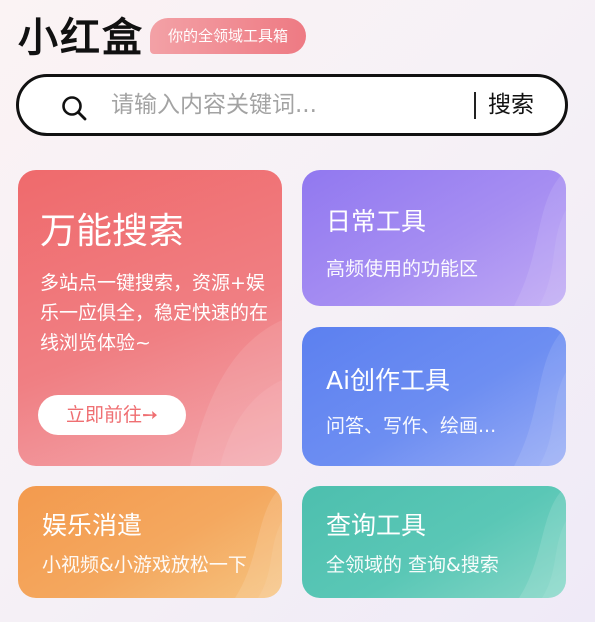 The image size is (595, 622). What do you see at coordinates (434, 238) in the screenshot?
I see `card-daily-tools: 日常工具 高频使用的功能区` at bounding box center [434, 238].